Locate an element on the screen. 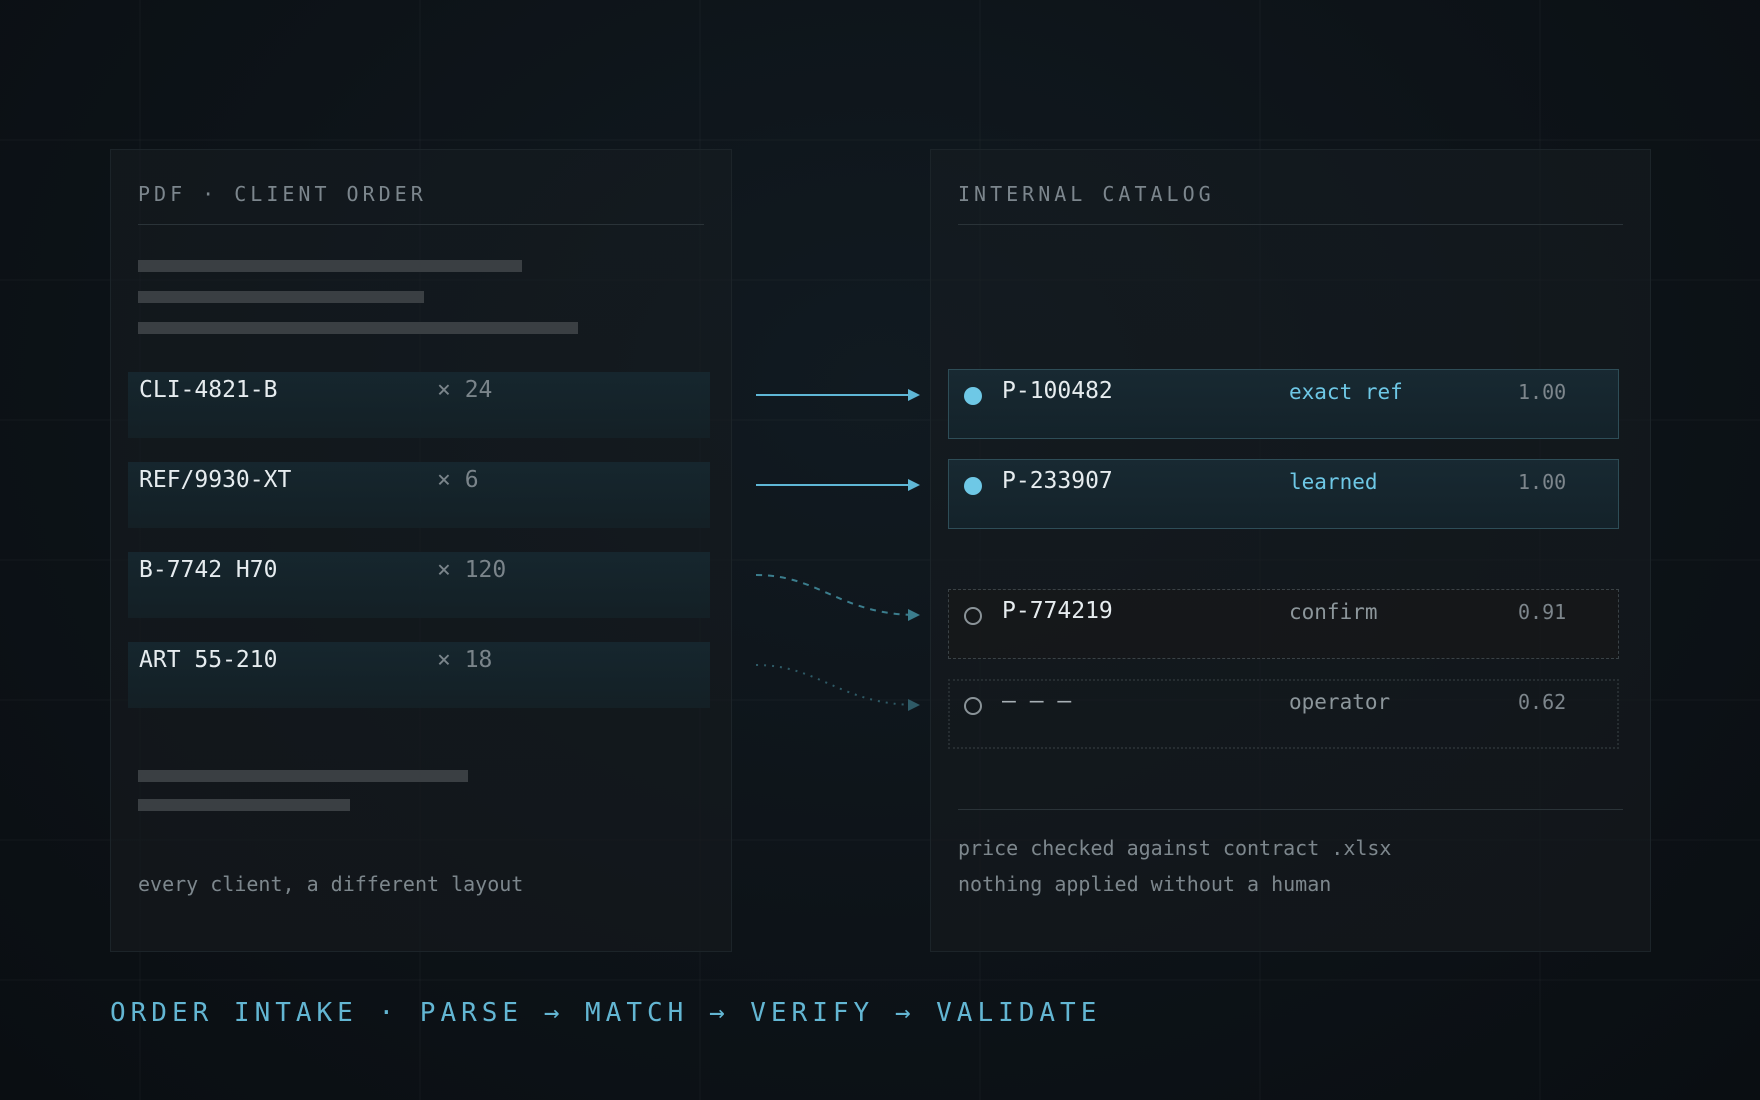 Image resolution: width=1760 pixels, height=1100 pixels. catalog-note-line: nothing applied without a human is located at coordinates (1145, 884).